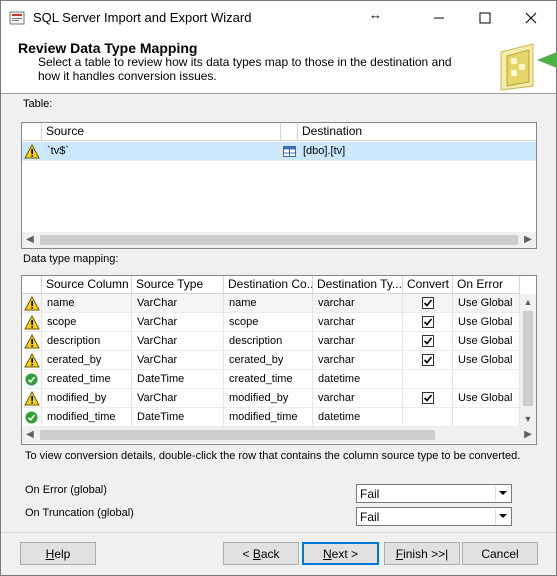 The width and height of the screenshot is (557, 576). Describe the element at coordinates (62, 554) in the screenshot. I see `help-label-rest: elp` at that location.